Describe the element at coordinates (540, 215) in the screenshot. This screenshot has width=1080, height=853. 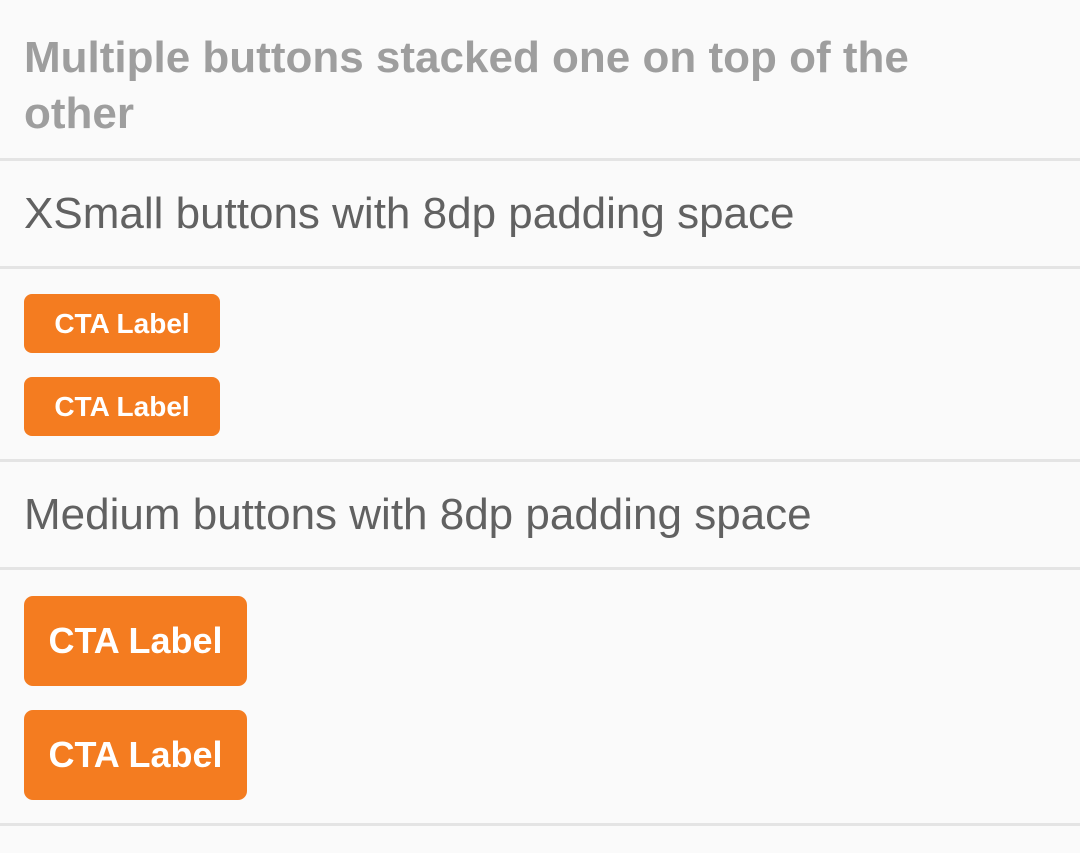
I see `section-header-xsmall: XSmall buttons with 8dp padding space` at that location.